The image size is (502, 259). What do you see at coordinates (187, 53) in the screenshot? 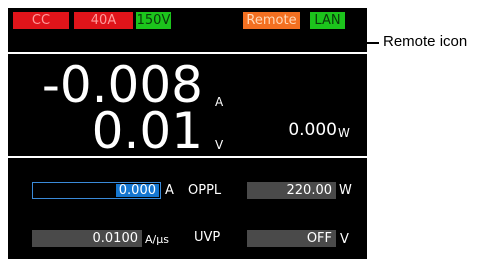
I see `divider-top` at bounding box center [187, 53].